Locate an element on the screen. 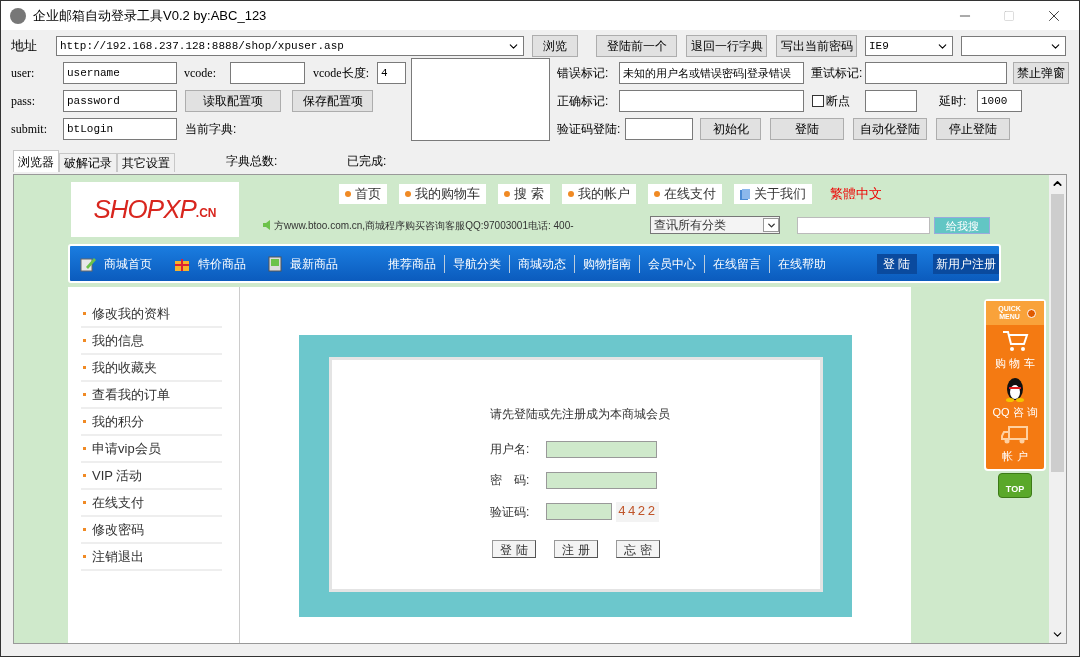 The height and width of the screenshot is (657, 1080). window-title: 企业邮箱自动登录工具V0.2 by:ABC_123 is located at coordinates (150, 15).